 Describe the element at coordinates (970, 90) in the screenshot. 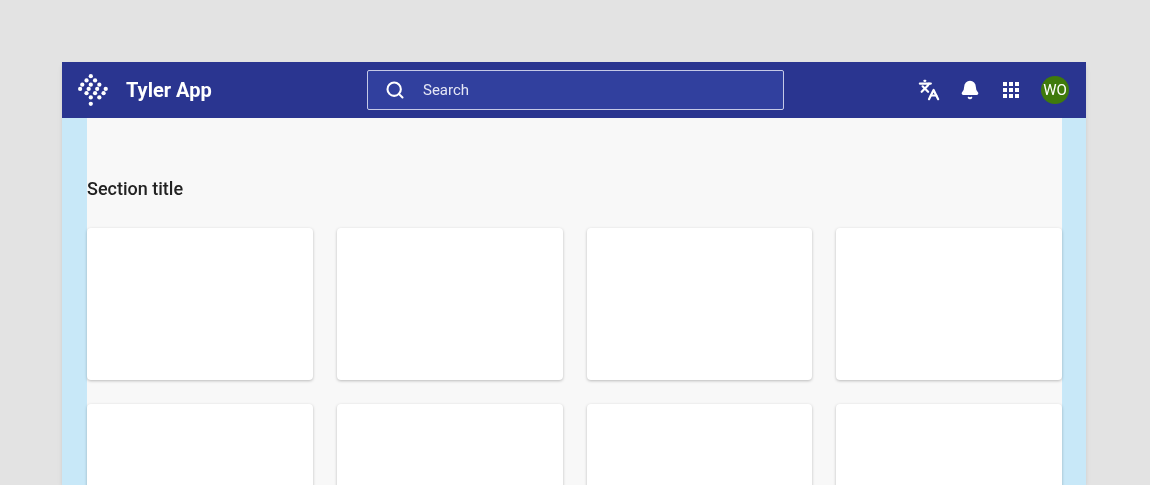

I see `notifications-button` at that location.